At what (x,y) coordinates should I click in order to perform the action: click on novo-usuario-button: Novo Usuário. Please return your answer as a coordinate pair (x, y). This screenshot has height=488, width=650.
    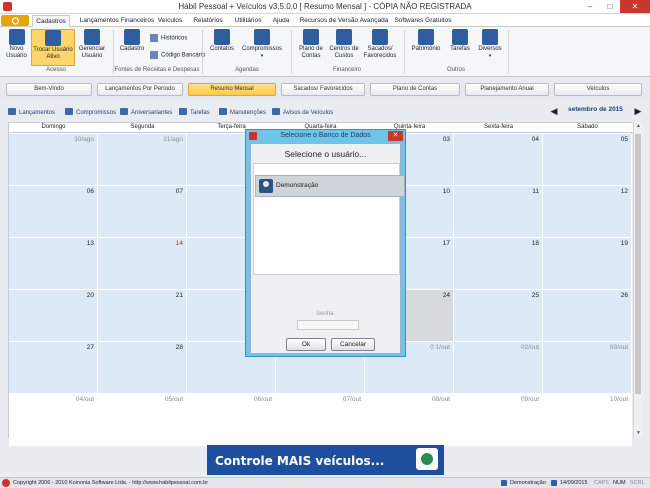
    Looking at the image, I should click on (16, 44).